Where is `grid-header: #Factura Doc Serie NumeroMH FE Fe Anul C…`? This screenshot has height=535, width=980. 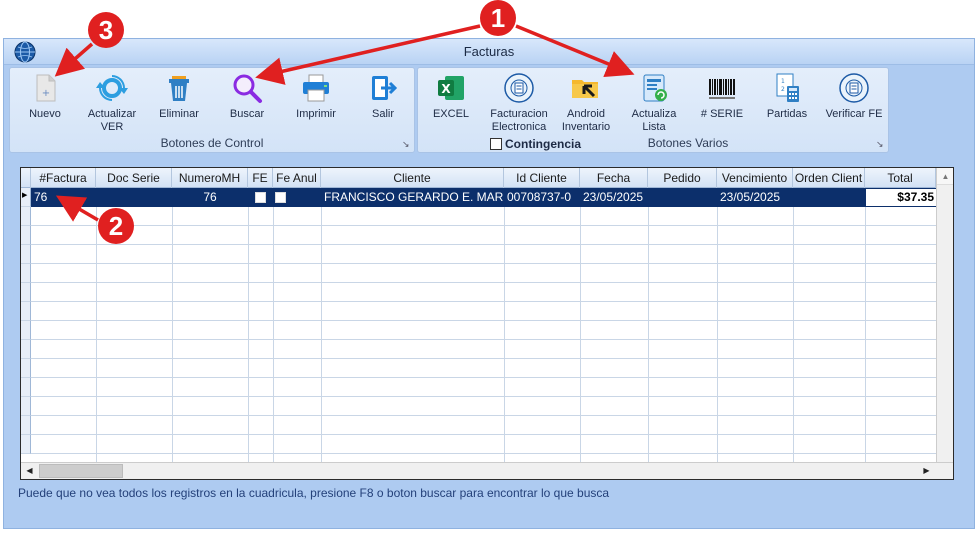 grid-header: #Factura Doc Serie NumeroMH FE Fe Anul C… is located at coordinates (478, 178).